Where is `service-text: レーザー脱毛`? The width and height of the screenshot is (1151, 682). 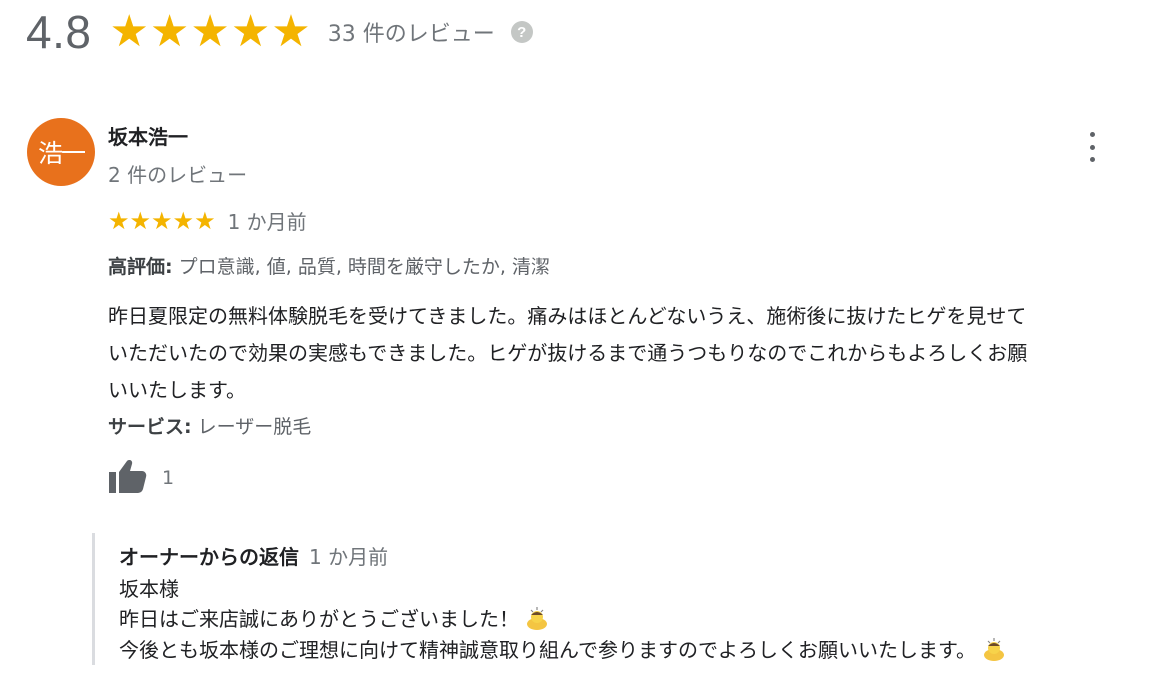 service-text: レーザー脱毛 is located at coordinates (254, 427).